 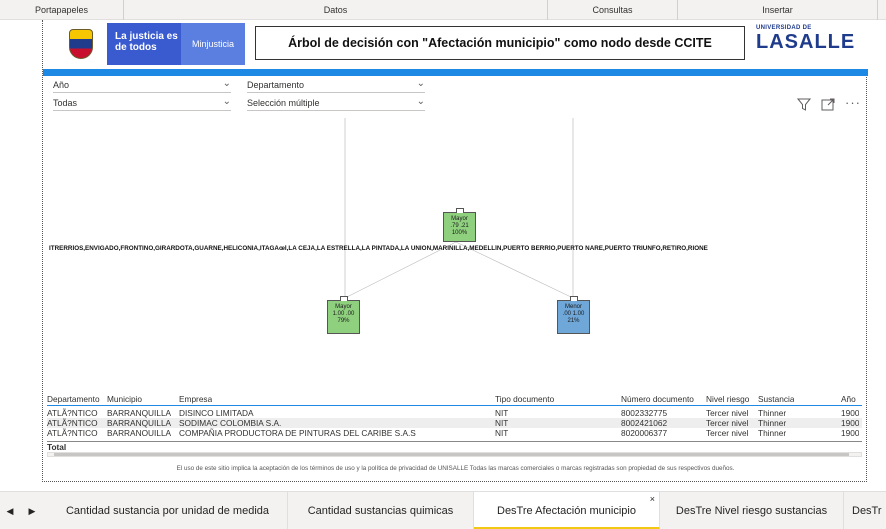 I want to click on tab-destre-afectacion-municipio: DesTre Afectación municipio ×, so click(x=567, y=510).